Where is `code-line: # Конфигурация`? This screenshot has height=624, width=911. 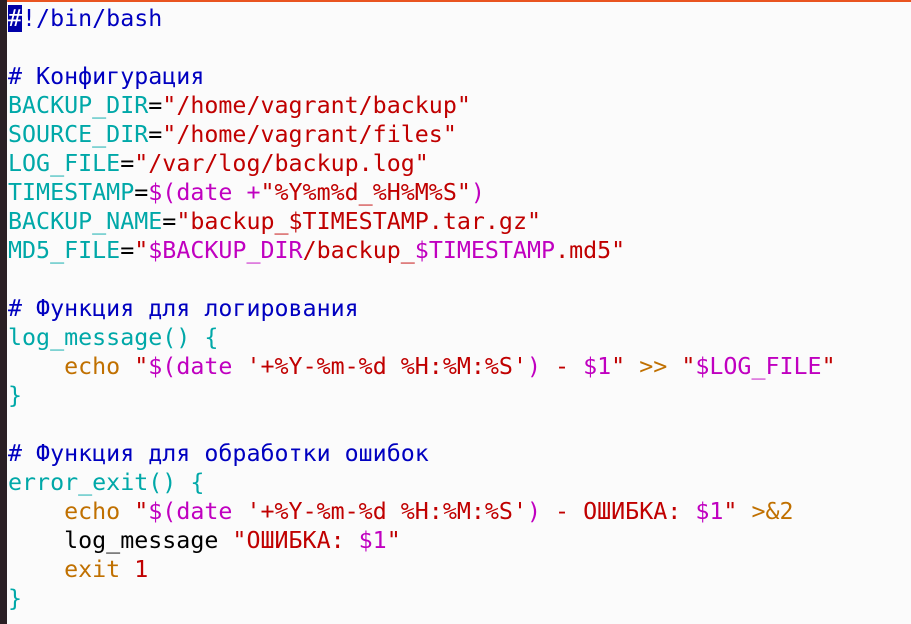 code-line: # Конфигурация is located at coordinates (422, 76).